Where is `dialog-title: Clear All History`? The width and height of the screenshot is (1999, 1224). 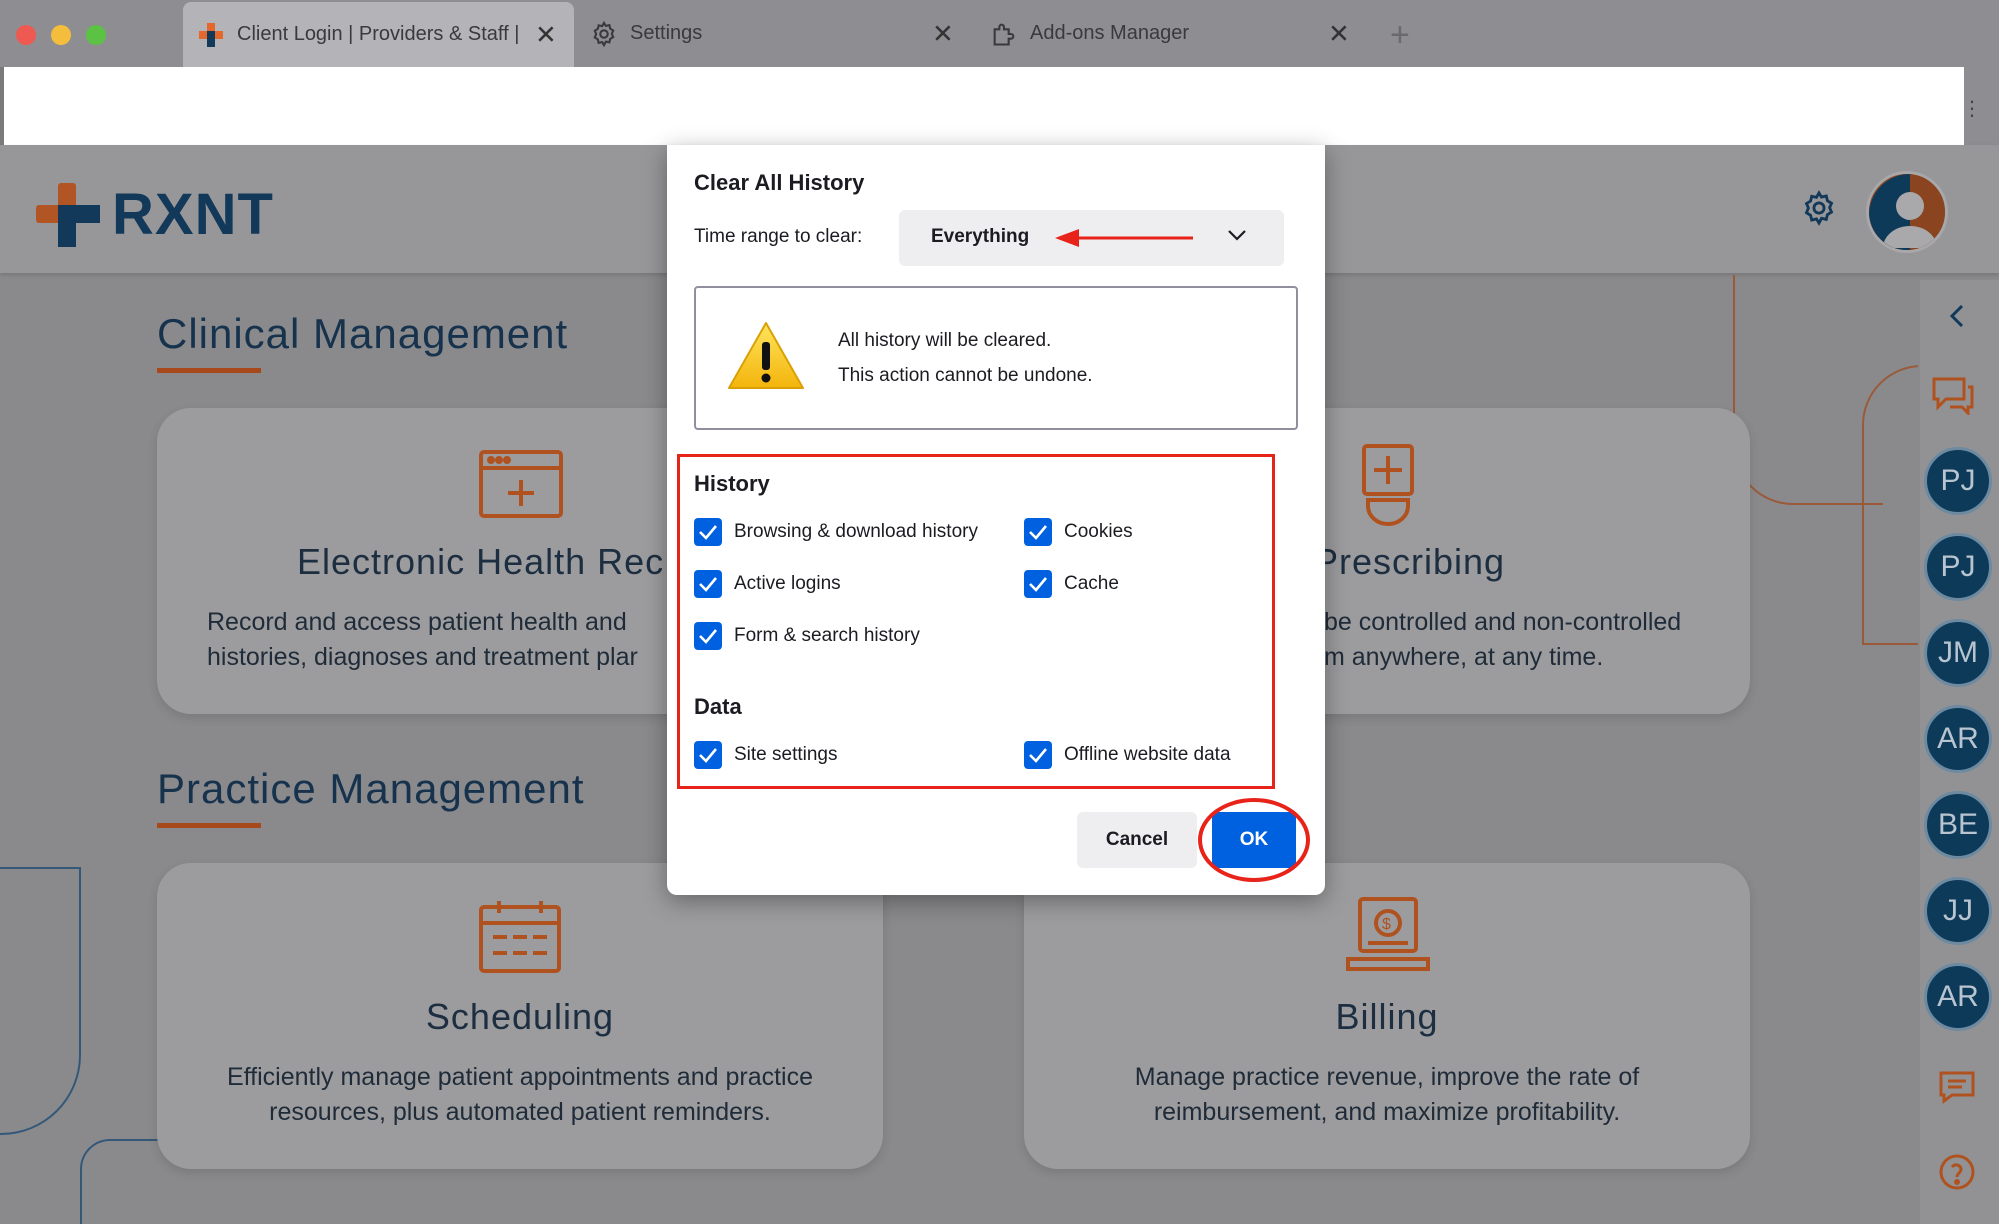 dialog-title: Clear All History is located at coordinates (779, 182).